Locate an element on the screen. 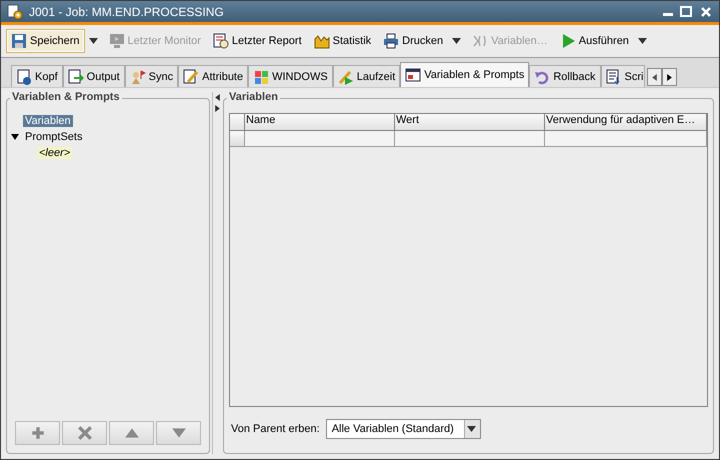  script-icon is located at coordinates (614, 76).